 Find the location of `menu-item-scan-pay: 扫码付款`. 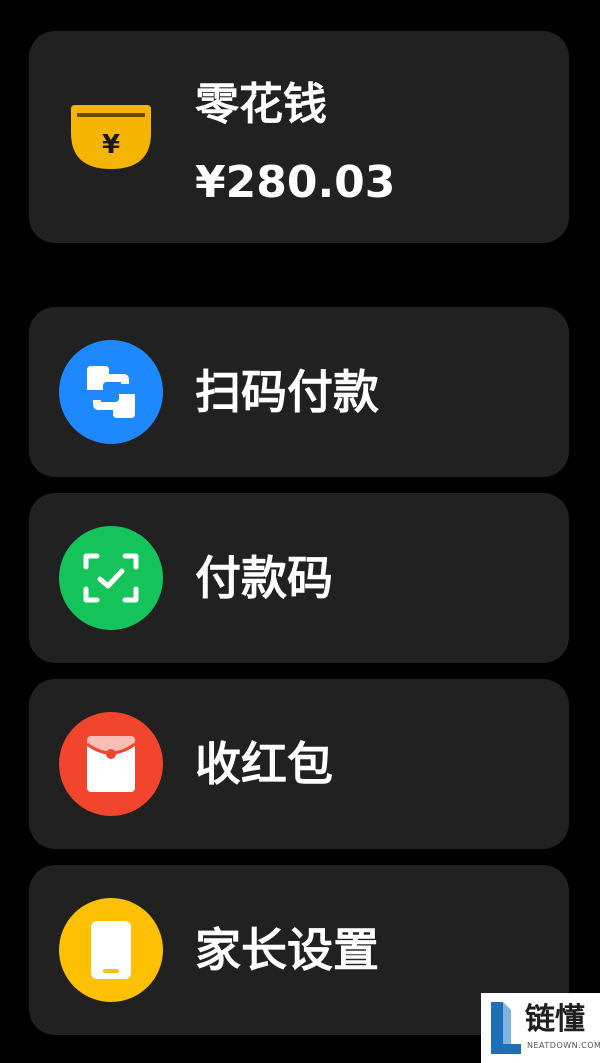

menu-item-scan-pay: 扫码付款 is located at coordinates (299, 392).